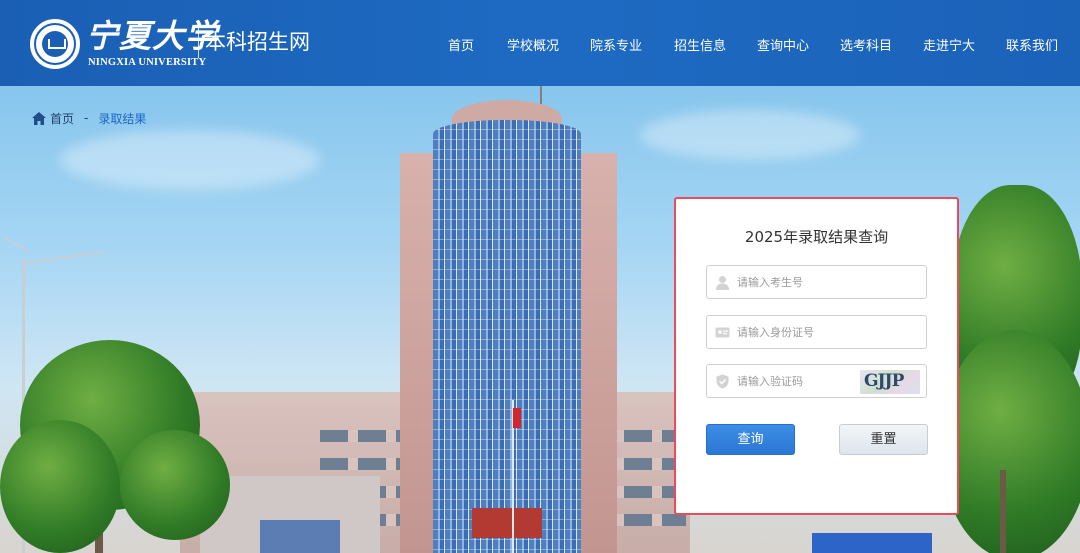 The image size is (1080, 553). Describe the element at coordinates (883, 439) in the screenshot. I see `reset-button: 重置` at that location.